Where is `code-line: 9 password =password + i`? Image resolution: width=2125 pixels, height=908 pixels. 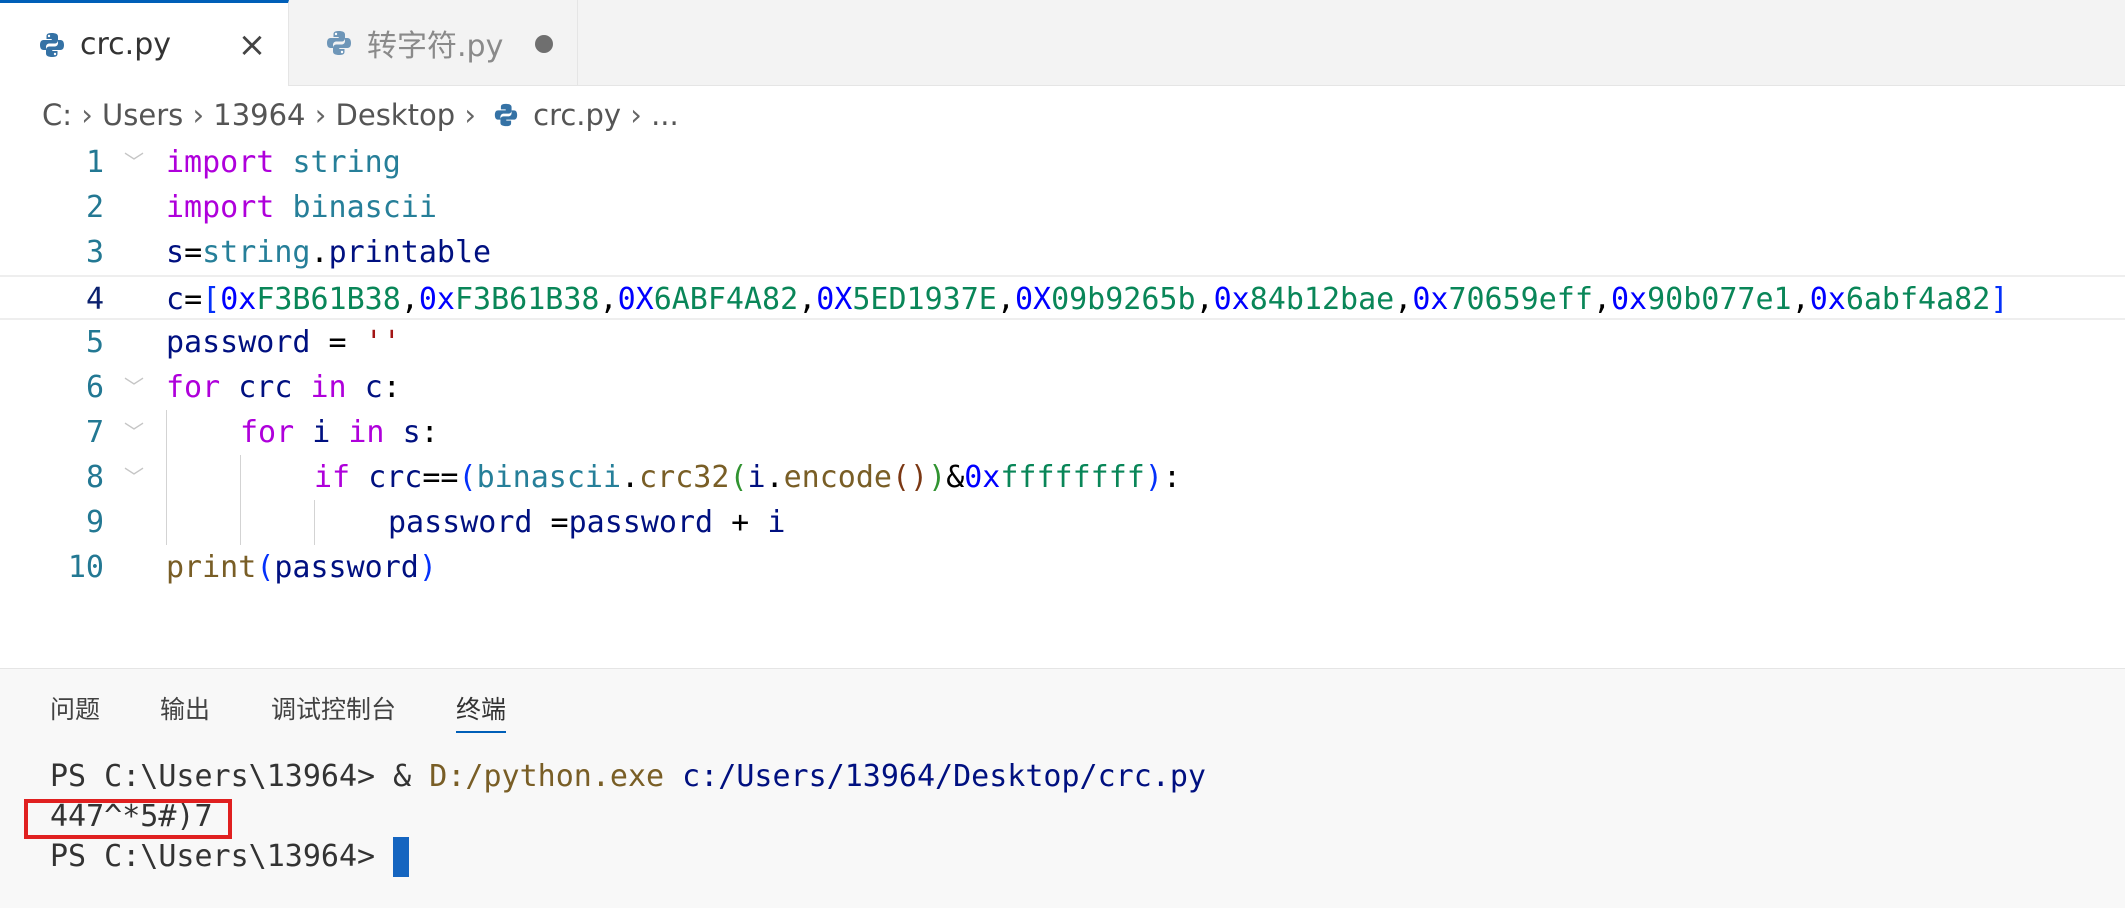 code-line: 9 password =password + i is located at coordinates (1062, 522).